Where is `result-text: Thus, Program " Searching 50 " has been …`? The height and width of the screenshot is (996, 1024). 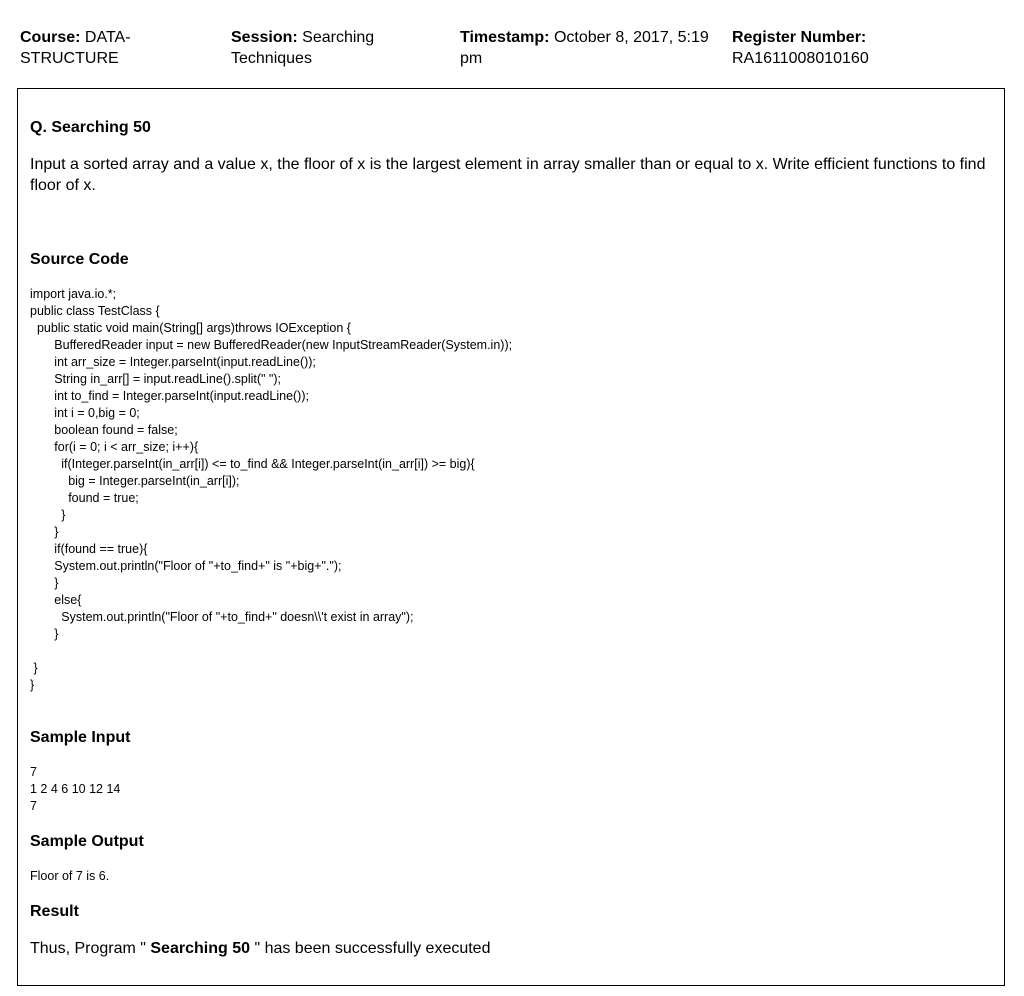 result-text: Thus, Program " Searching 50 " has been … is located at coordinates (260, 948).